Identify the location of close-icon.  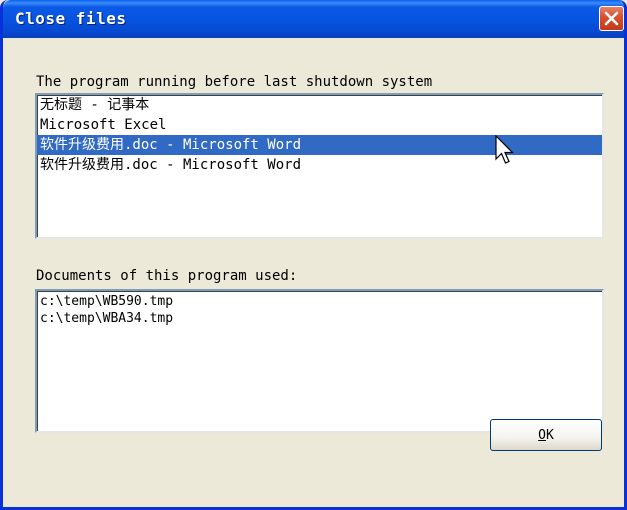
(611, 18).